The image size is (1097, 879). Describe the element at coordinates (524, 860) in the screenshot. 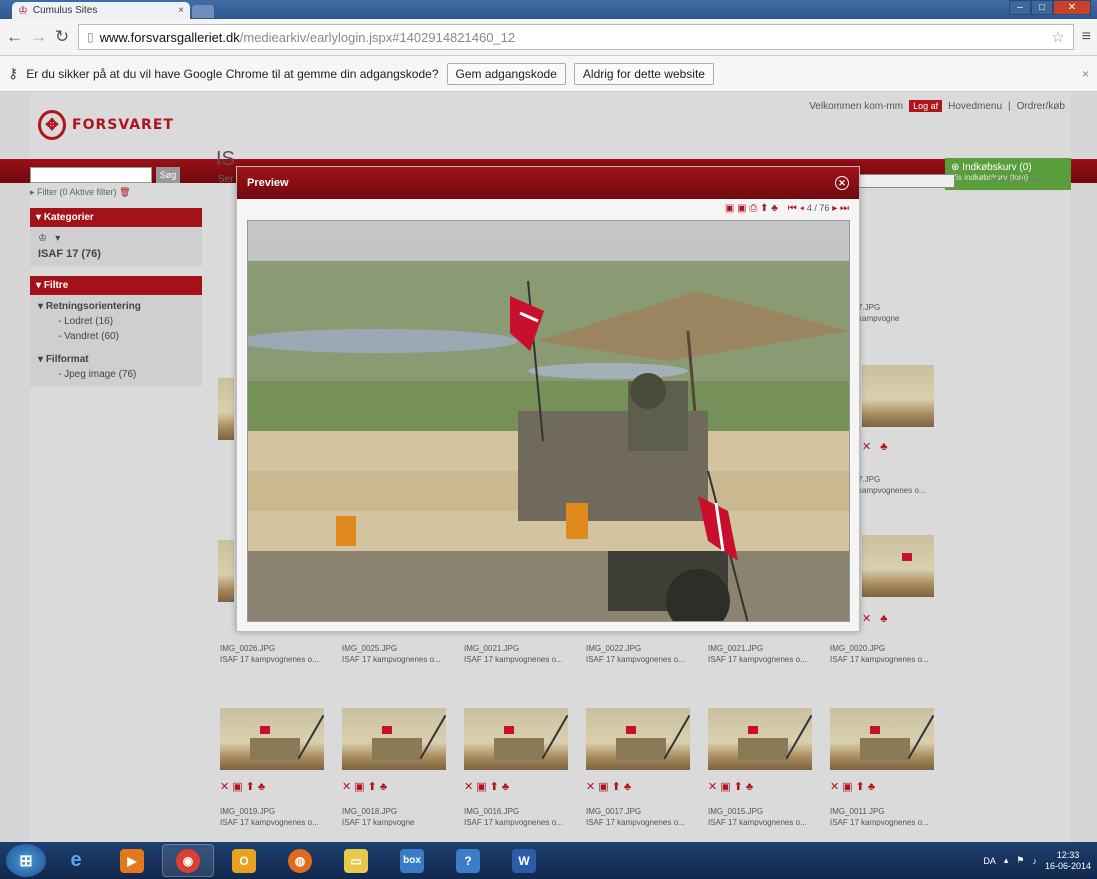

I see `word-icon: W` at that location.